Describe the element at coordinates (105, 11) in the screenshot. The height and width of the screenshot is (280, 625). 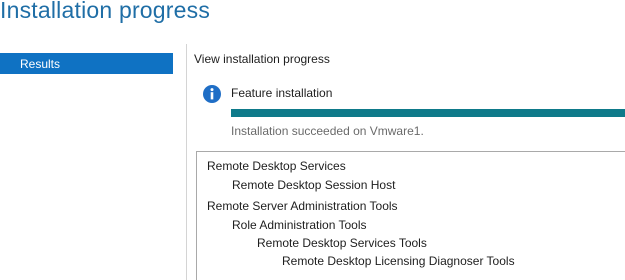
I see `page-title: Installation progress` at that location.